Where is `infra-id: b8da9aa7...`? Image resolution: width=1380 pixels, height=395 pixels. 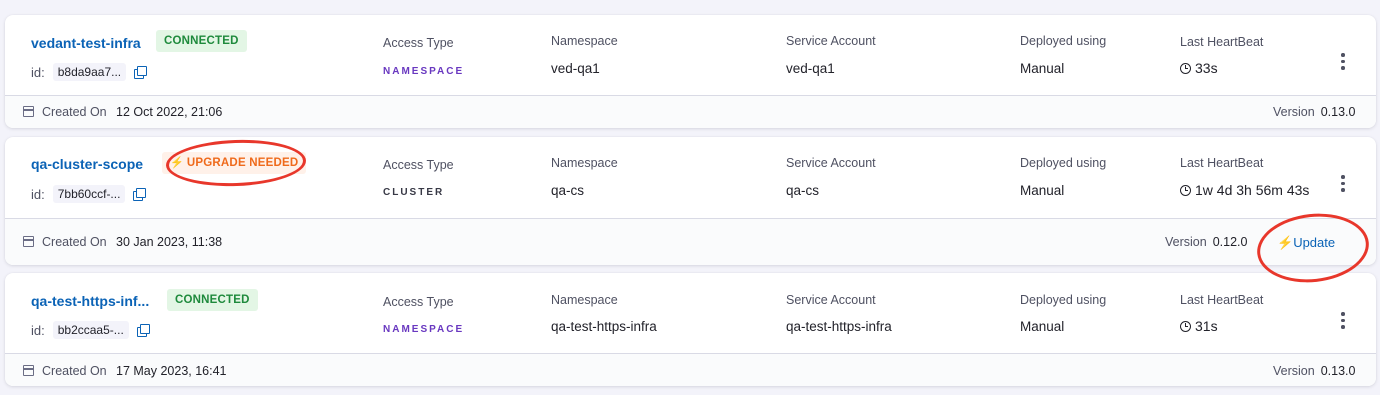 infra-id: b8da9aa7... is located at coordinates (89, 72).